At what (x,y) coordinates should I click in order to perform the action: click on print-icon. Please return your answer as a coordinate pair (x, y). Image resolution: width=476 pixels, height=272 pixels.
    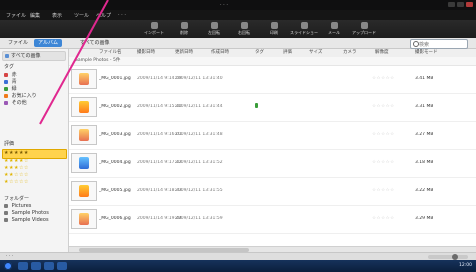
    Looking at the image, I should click on (274, 25).